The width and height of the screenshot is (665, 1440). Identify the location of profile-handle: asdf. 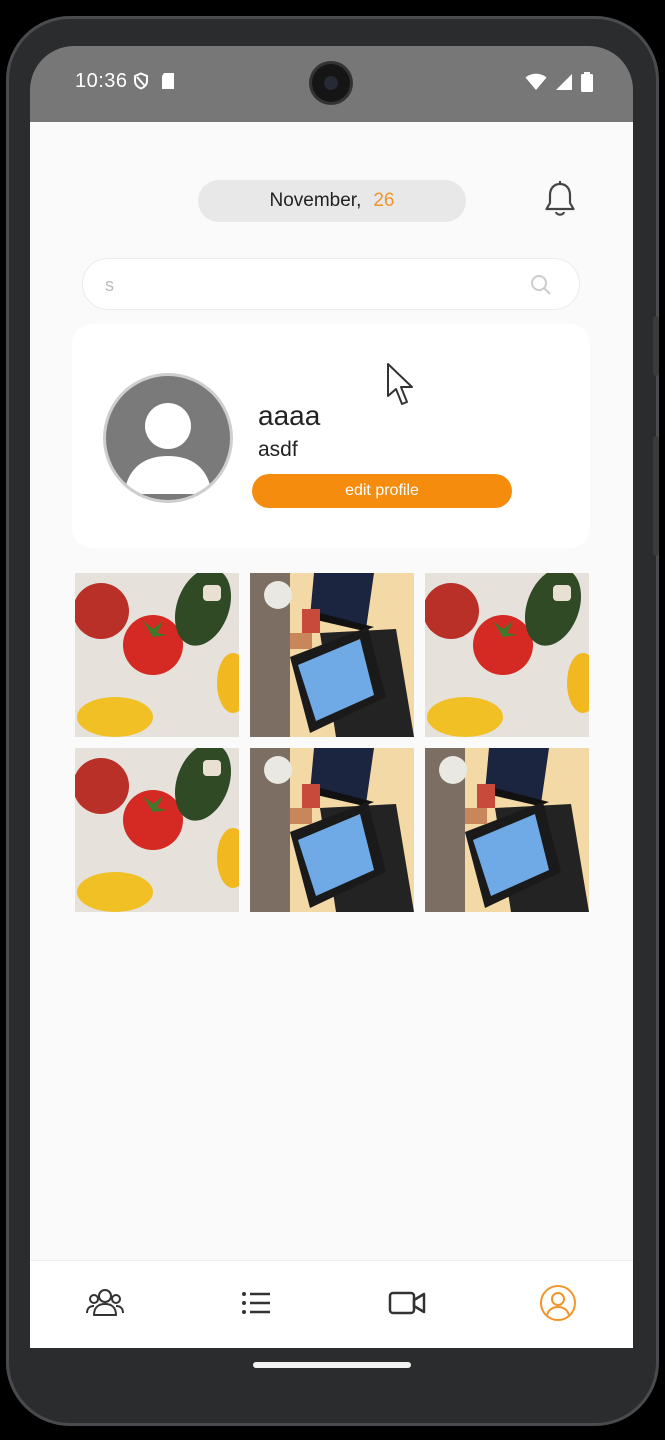
(278, 449).